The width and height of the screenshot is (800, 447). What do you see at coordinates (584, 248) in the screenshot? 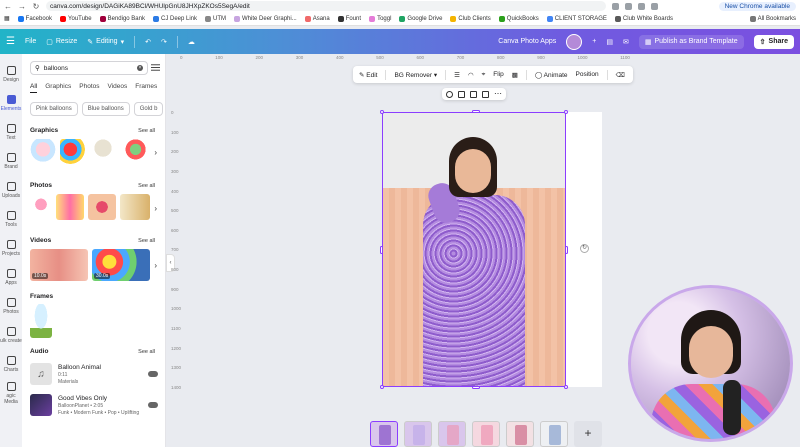
I see `rotate-page-icon: ↻` at bounding box center [584, 248].